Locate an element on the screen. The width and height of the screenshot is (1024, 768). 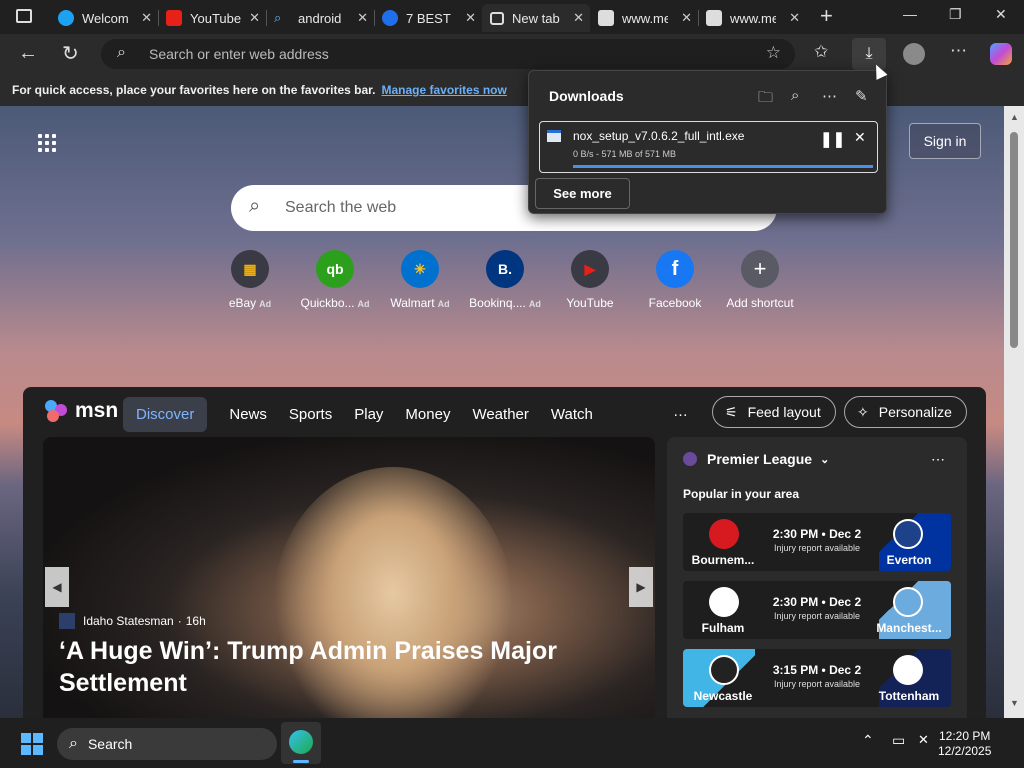
personalize-button: ✧ Personalize is located at coordinates (905, 412).